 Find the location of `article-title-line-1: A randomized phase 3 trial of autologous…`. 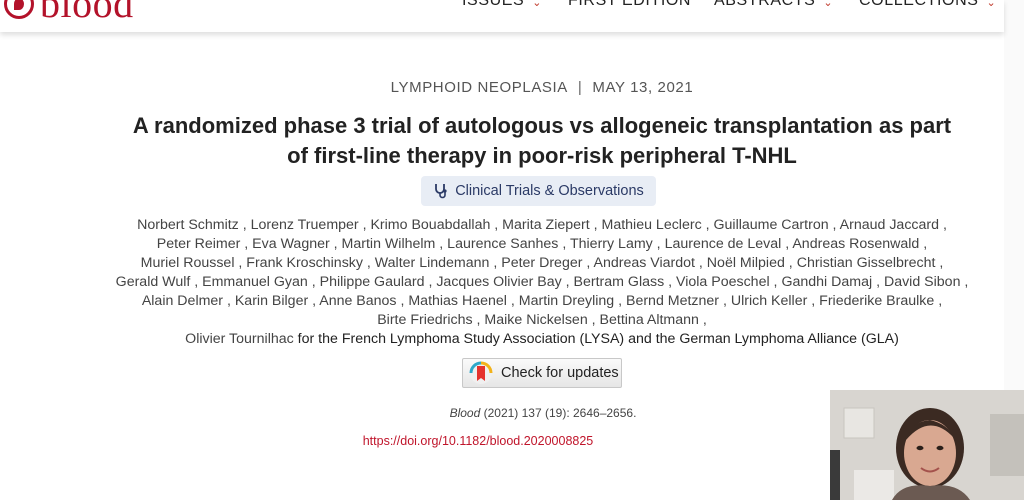

article-title-line-1: A randomized phase 3 trial of autologous… is located at coordinates (542, 125).